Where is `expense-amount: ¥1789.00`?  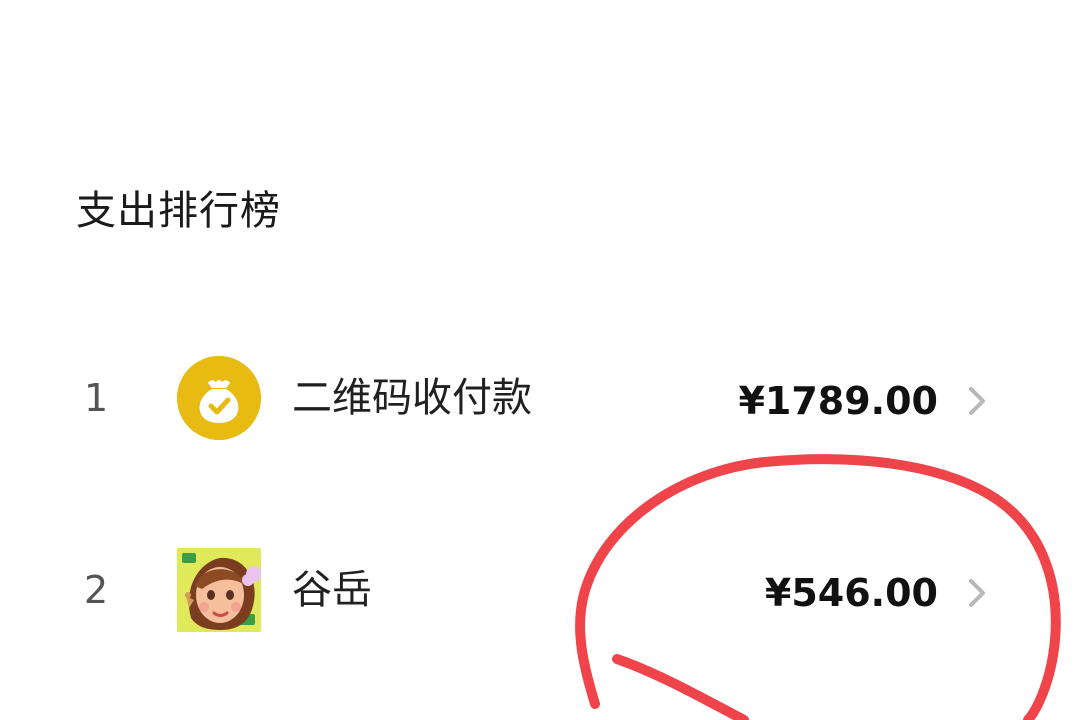 expense-amount: ¥1789.00 is located at coordinates (838, 401).